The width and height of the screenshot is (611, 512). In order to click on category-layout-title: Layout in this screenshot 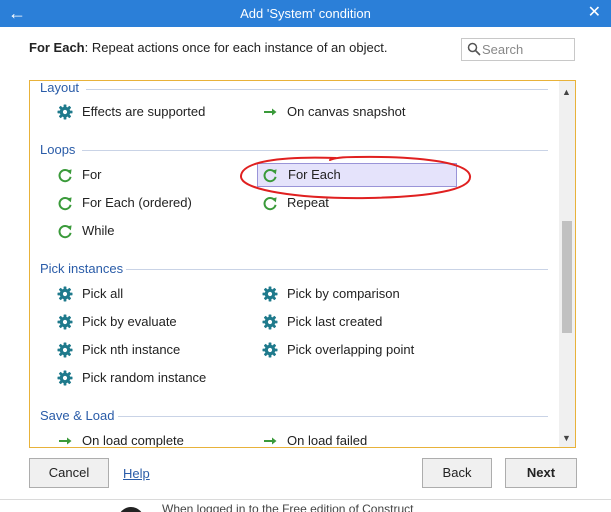, I will do `click(60, 88)`.